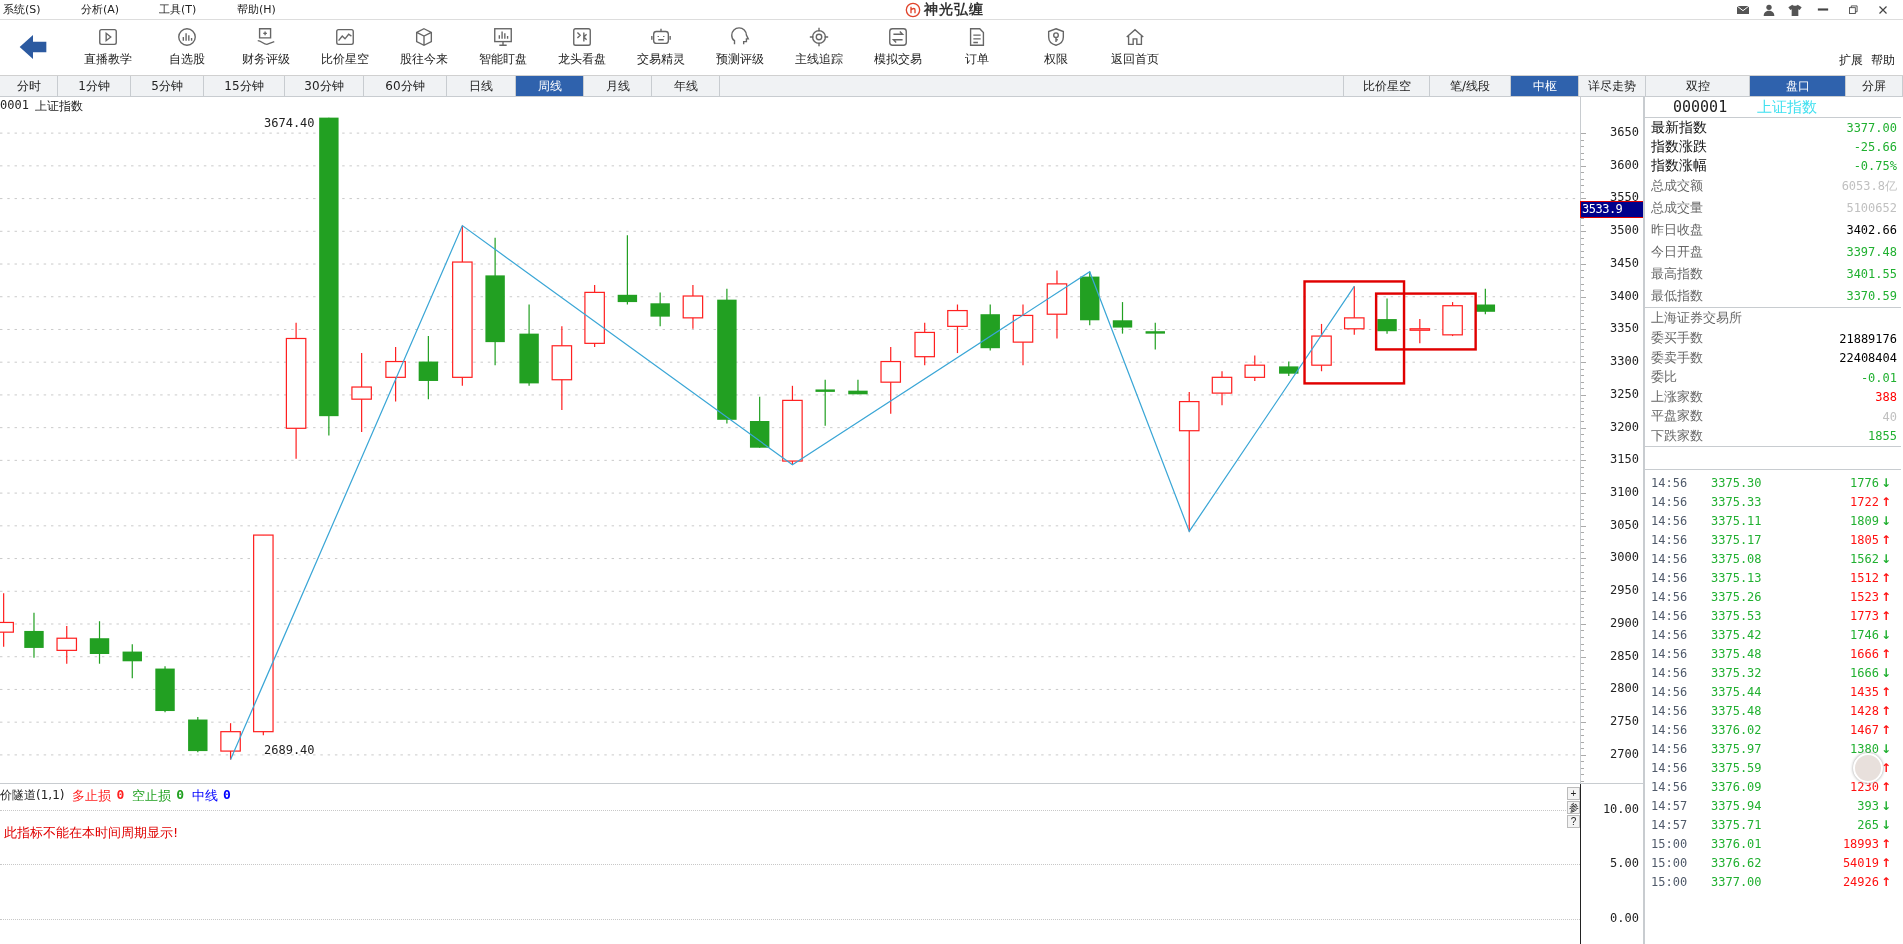  Describe the element at coordinates (1134, 47) in the screenshot. I see `toolbar-button: 返回首页` at that location.